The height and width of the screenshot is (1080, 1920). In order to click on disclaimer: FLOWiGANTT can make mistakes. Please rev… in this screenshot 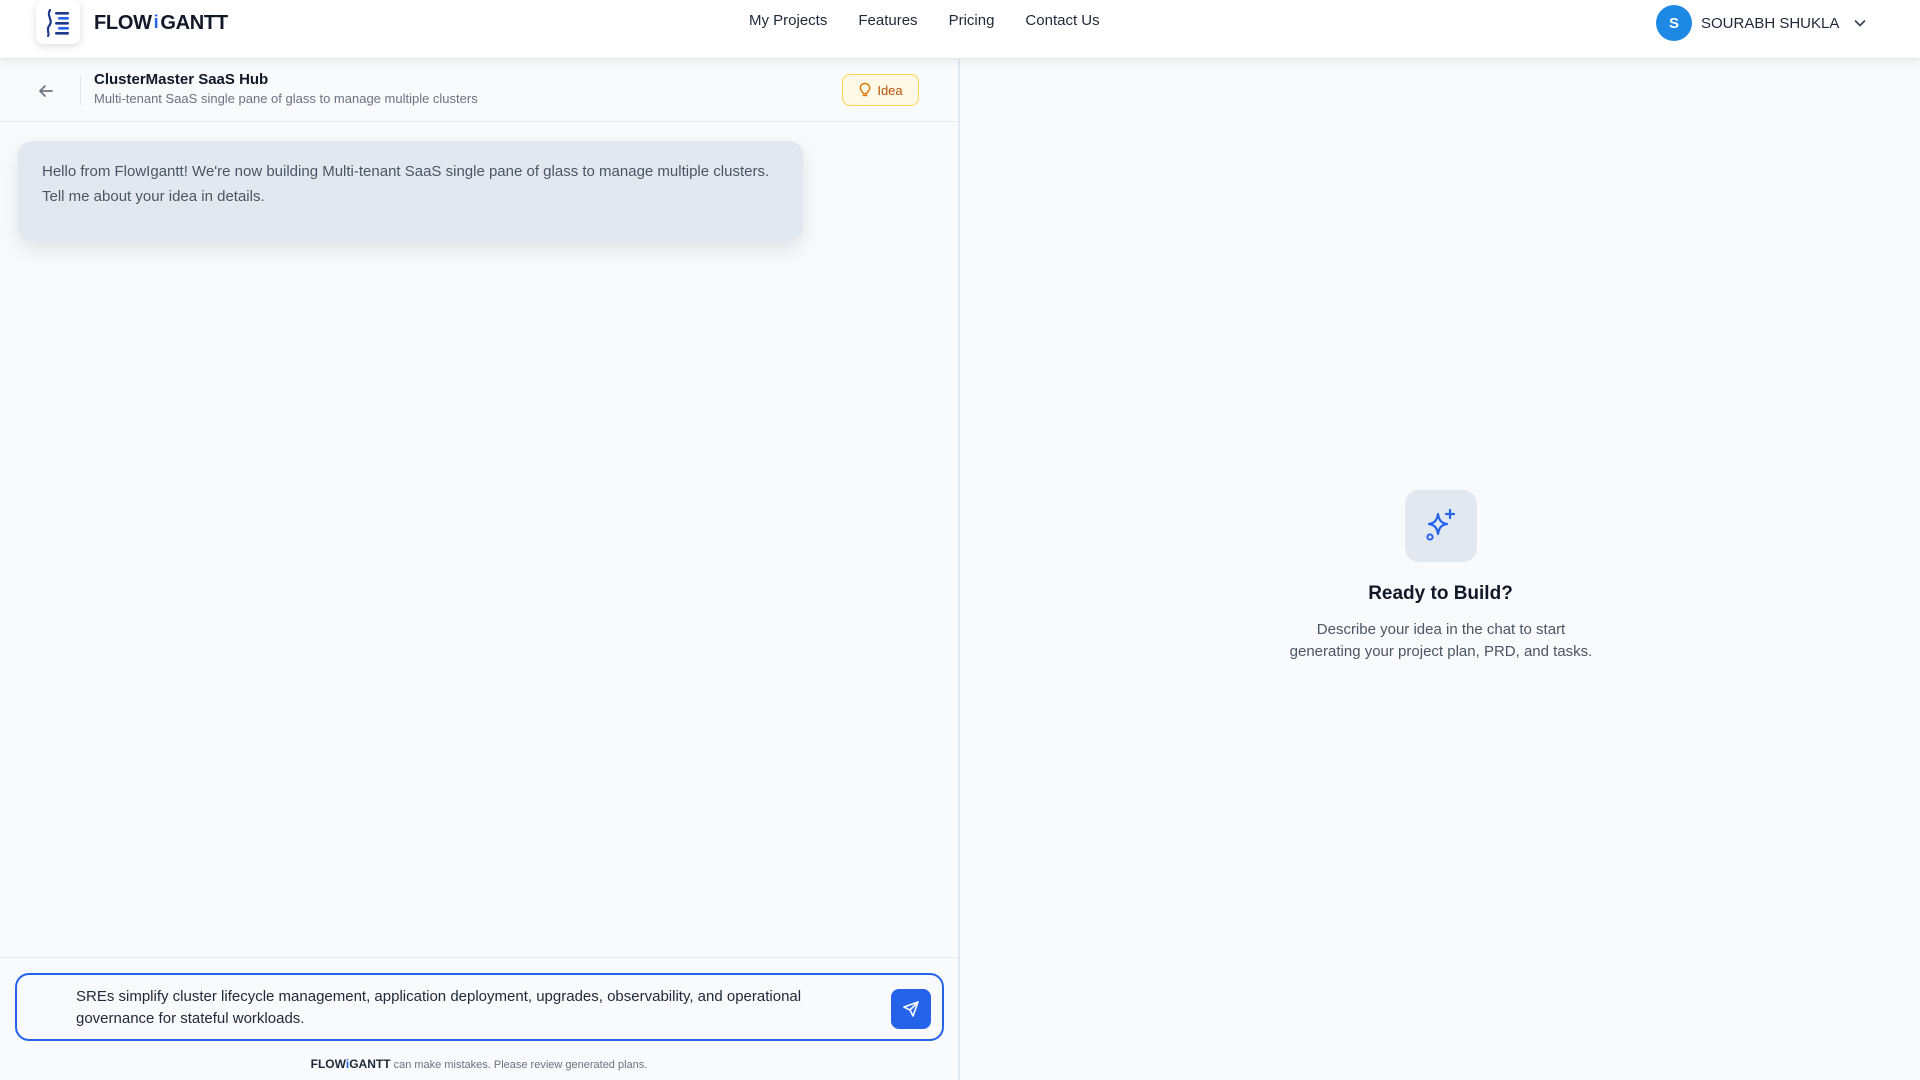, I will do `click(479, 1064)`.